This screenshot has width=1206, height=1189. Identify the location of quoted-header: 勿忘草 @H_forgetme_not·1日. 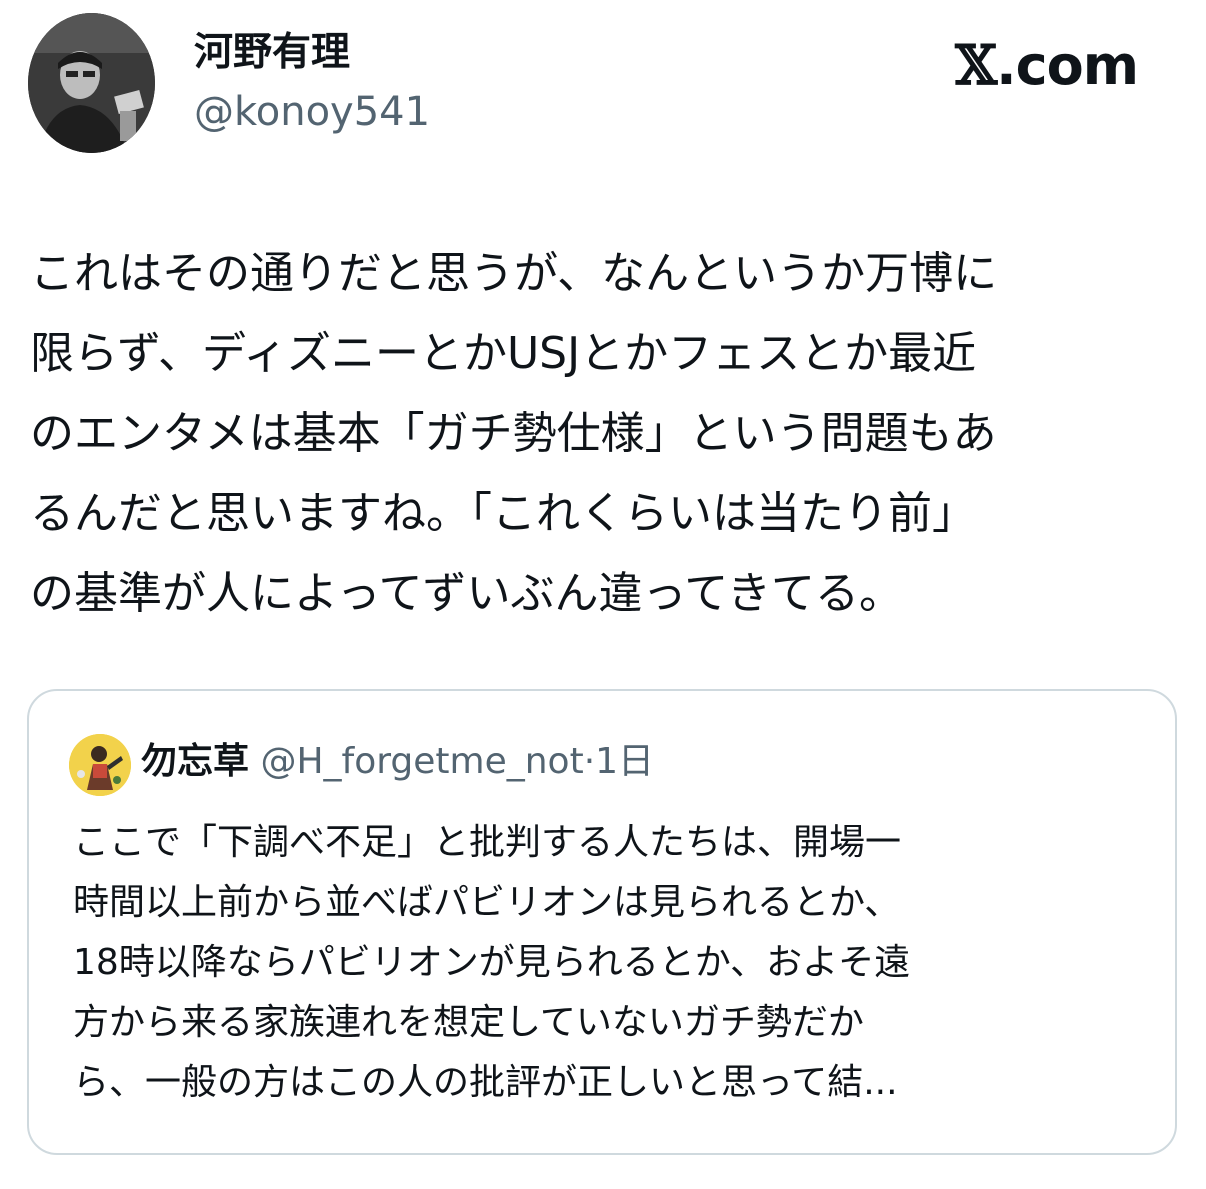
(397, 762).